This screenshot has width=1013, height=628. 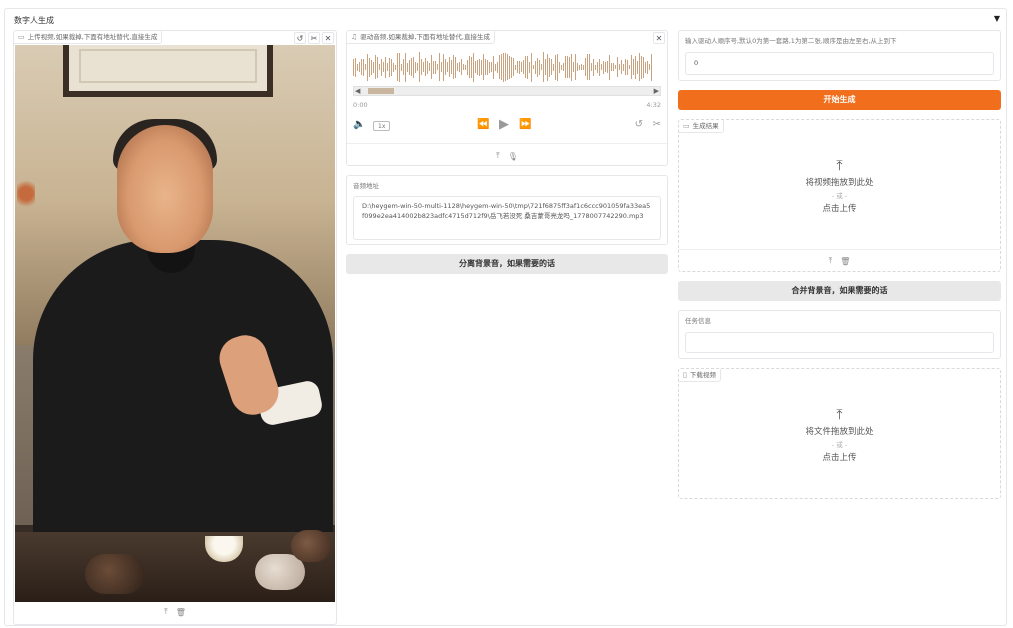 I want to click on download-video-panel: ▯ 下载视频 ⤒ 将文件拖放到此处 - 或 - 点击上传, so click(x=839, y=433).